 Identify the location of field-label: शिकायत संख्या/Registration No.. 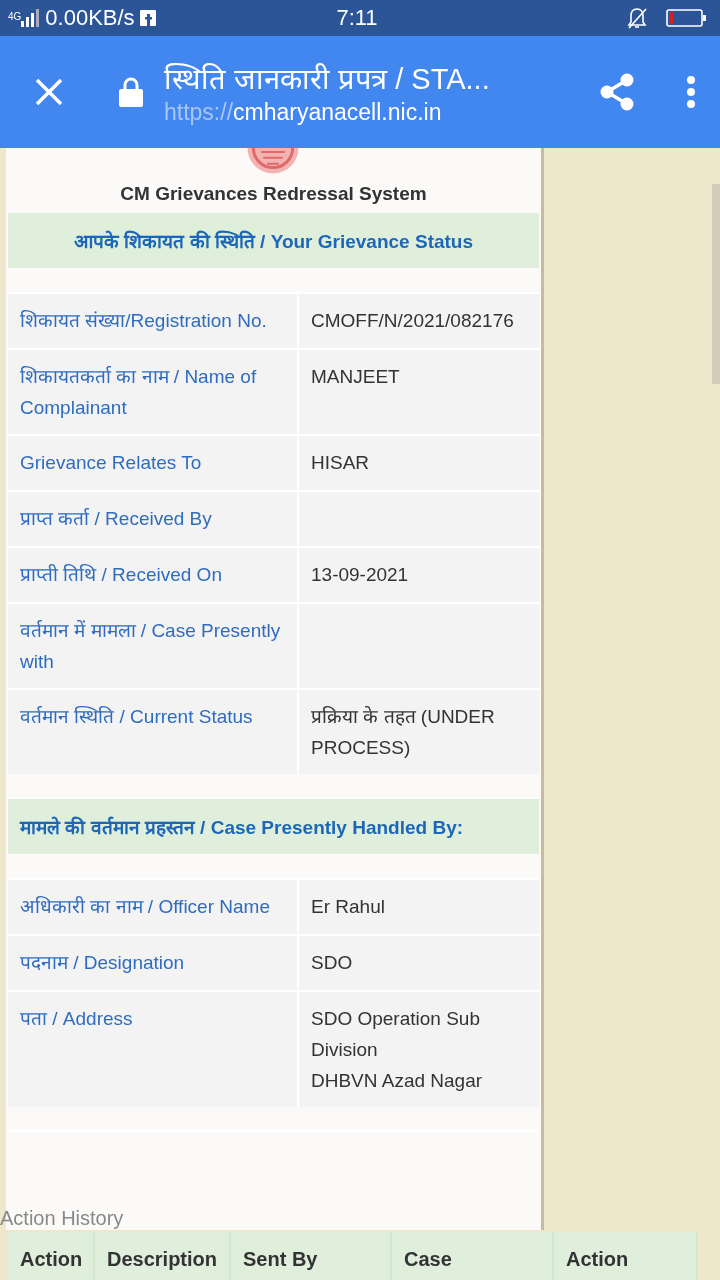
(152, 320).